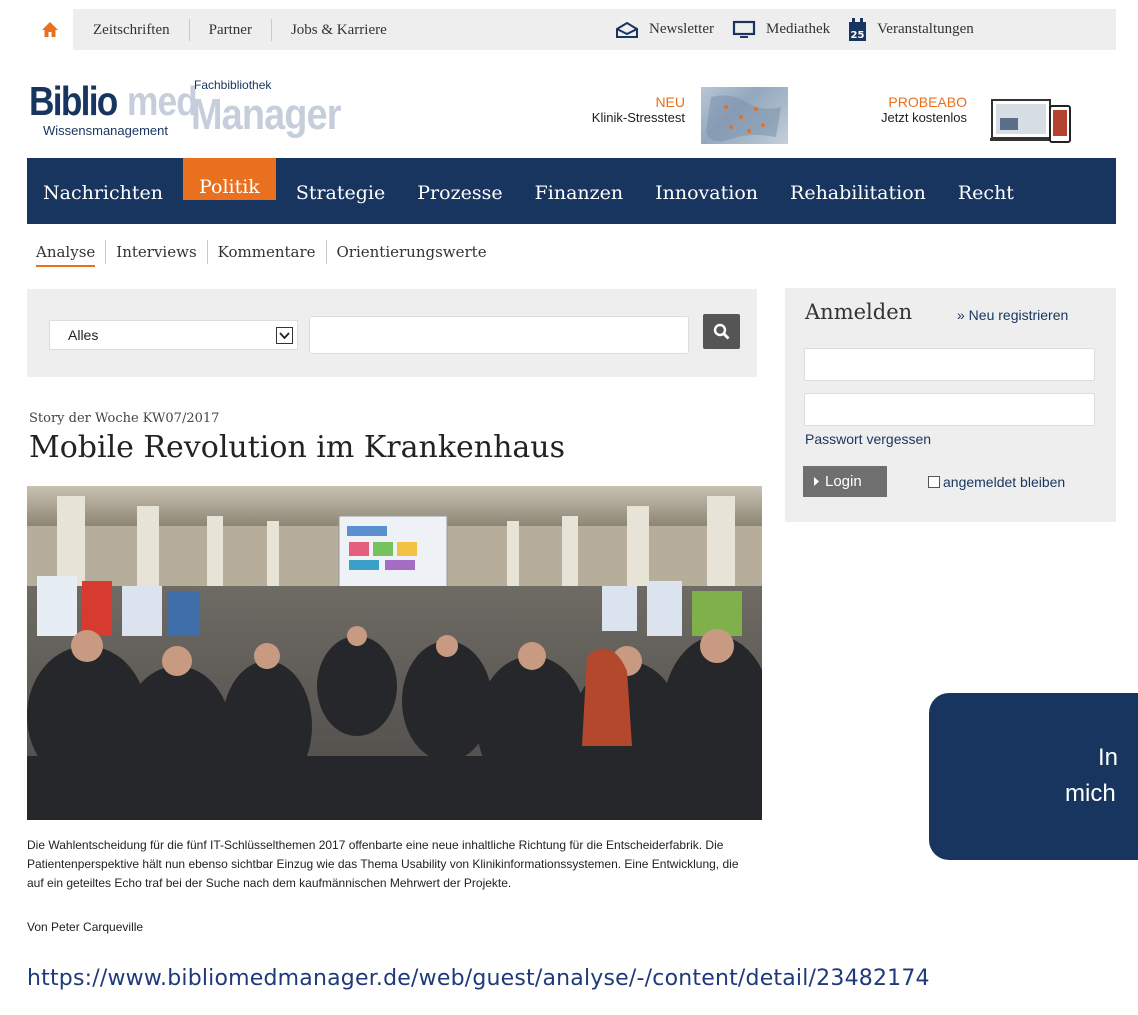 This screenshot has height=1015, width=1138. What do you see at coordinates (1108, 757) in the screenshot?
I see `popup-text-line1: In` at bounding box center [1108, 757].